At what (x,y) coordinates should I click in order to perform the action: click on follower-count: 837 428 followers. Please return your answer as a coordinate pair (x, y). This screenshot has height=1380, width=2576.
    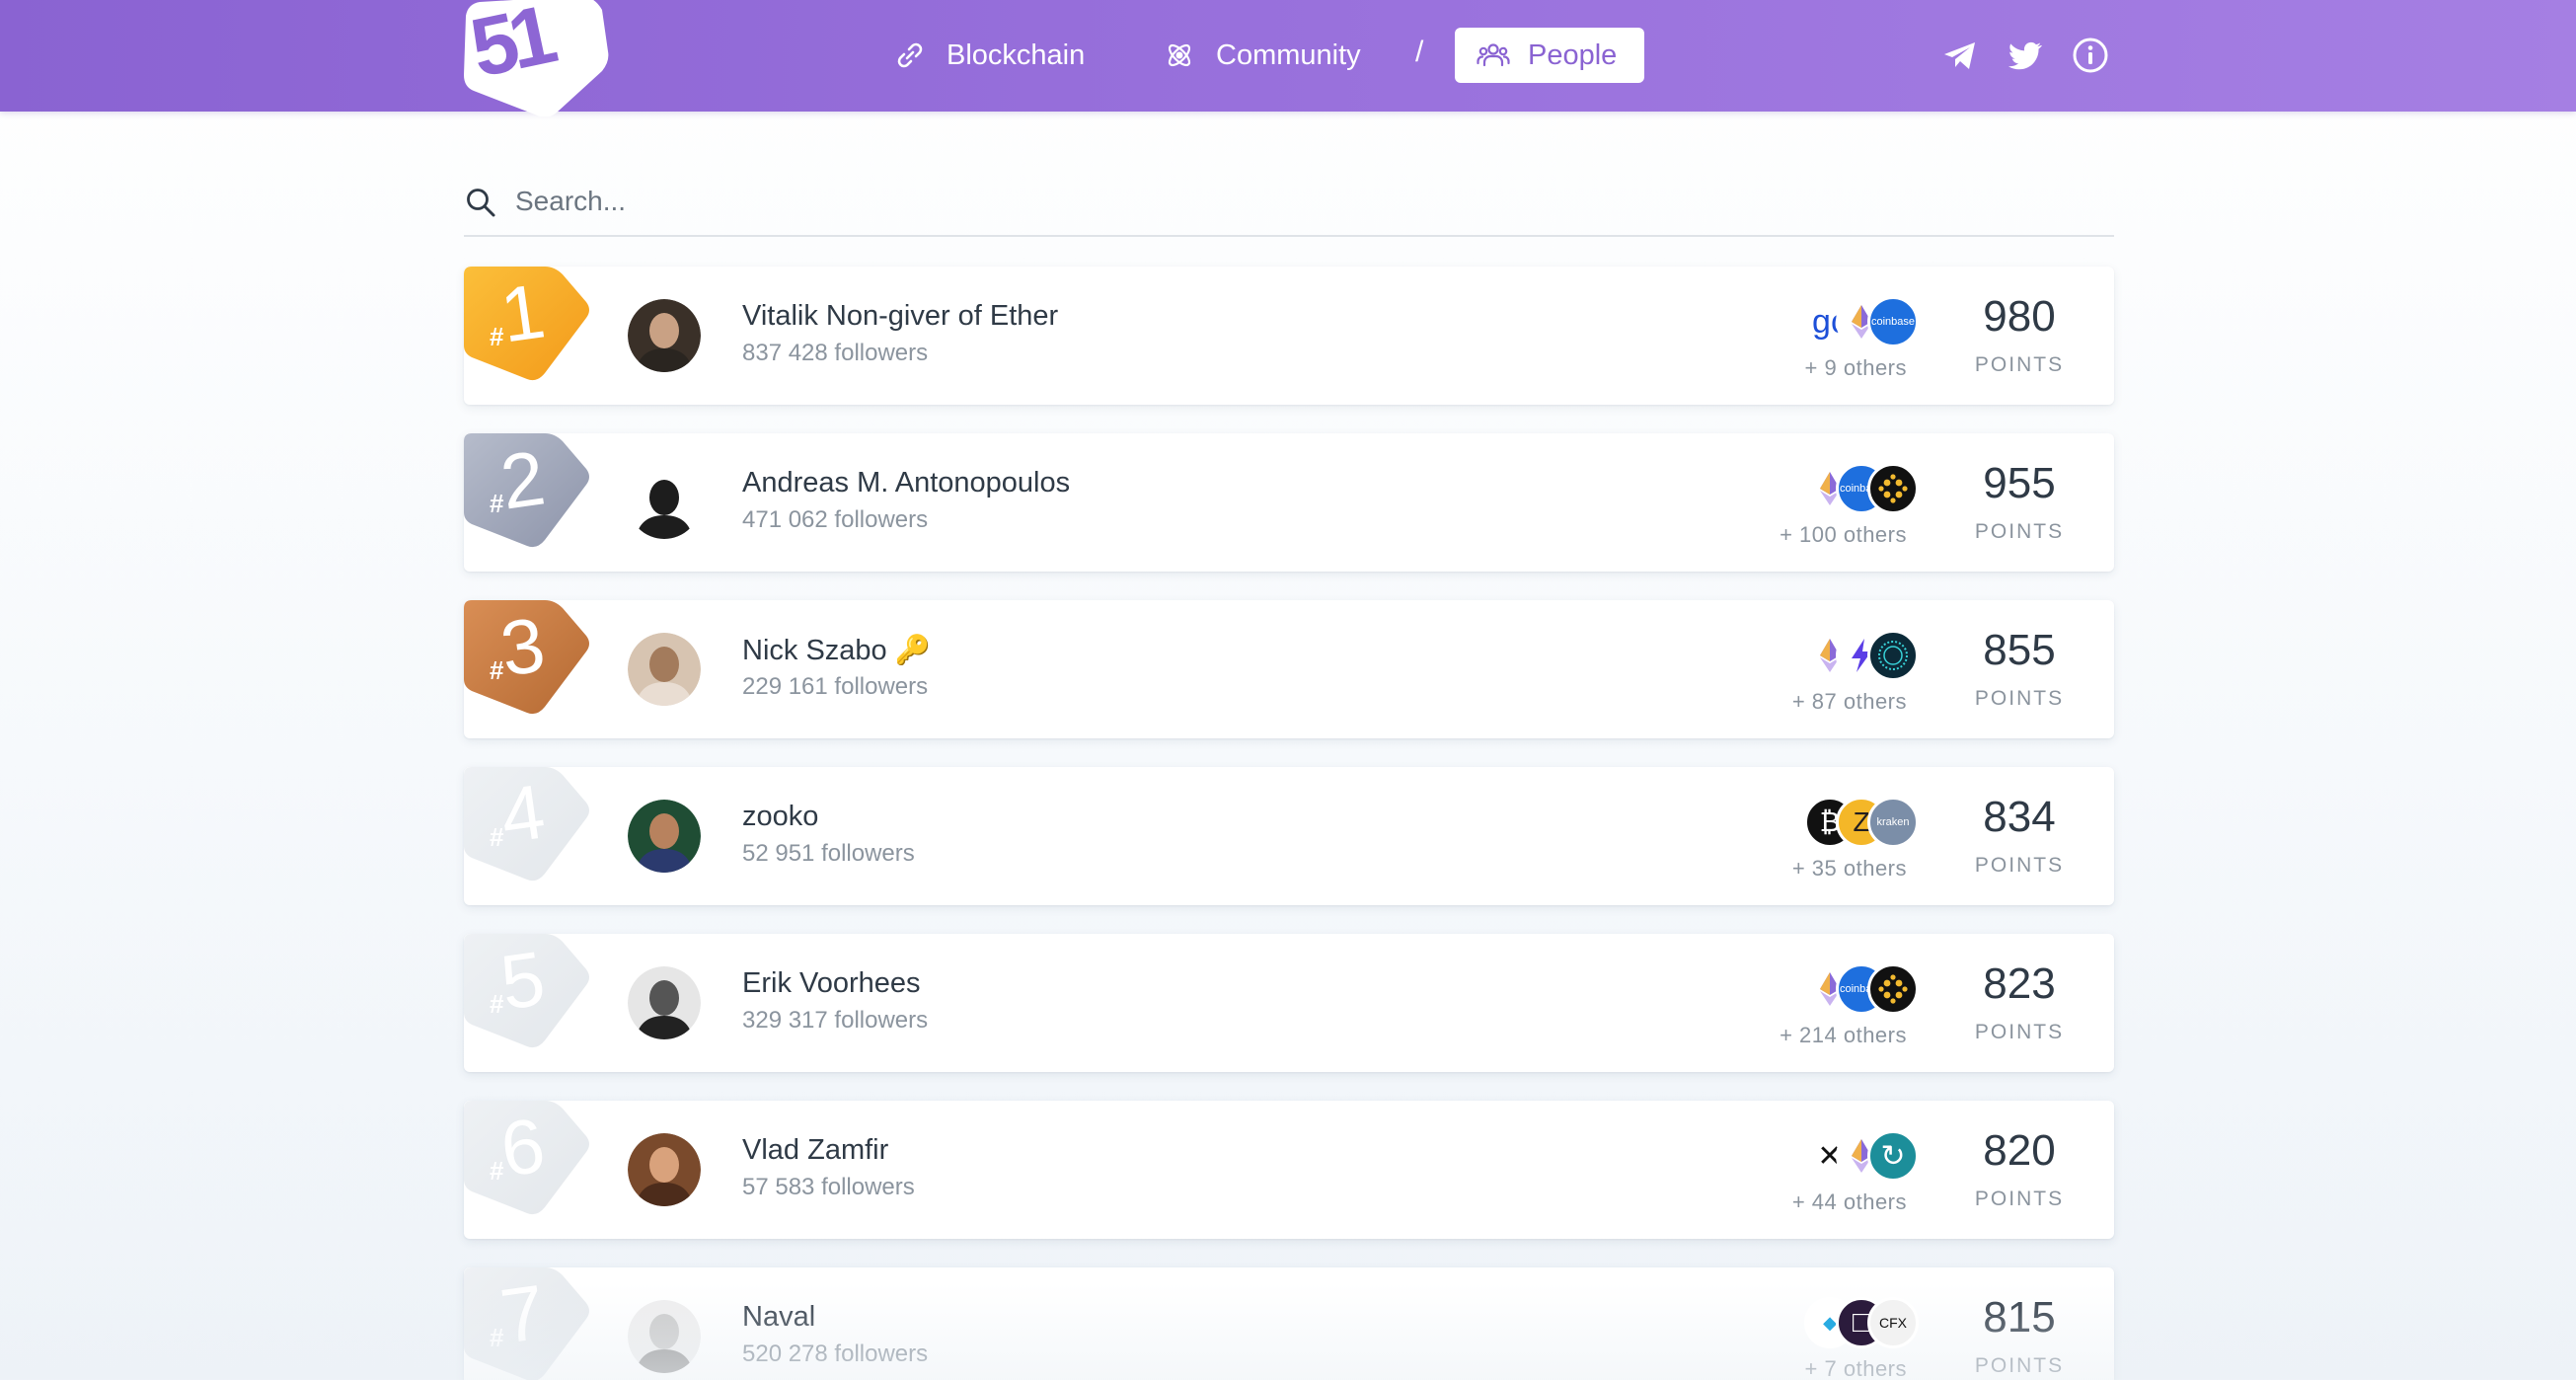
    Looking at the image, I should click on (835, 353).